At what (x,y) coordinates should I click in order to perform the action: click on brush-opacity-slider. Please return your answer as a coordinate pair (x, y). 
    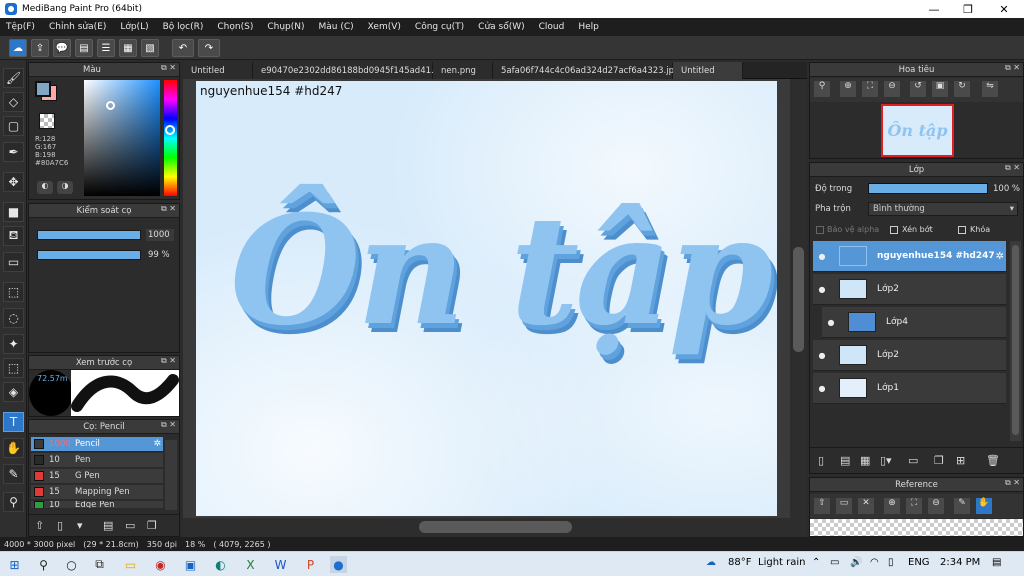
    Looking at the image, I should click on (89, 255).